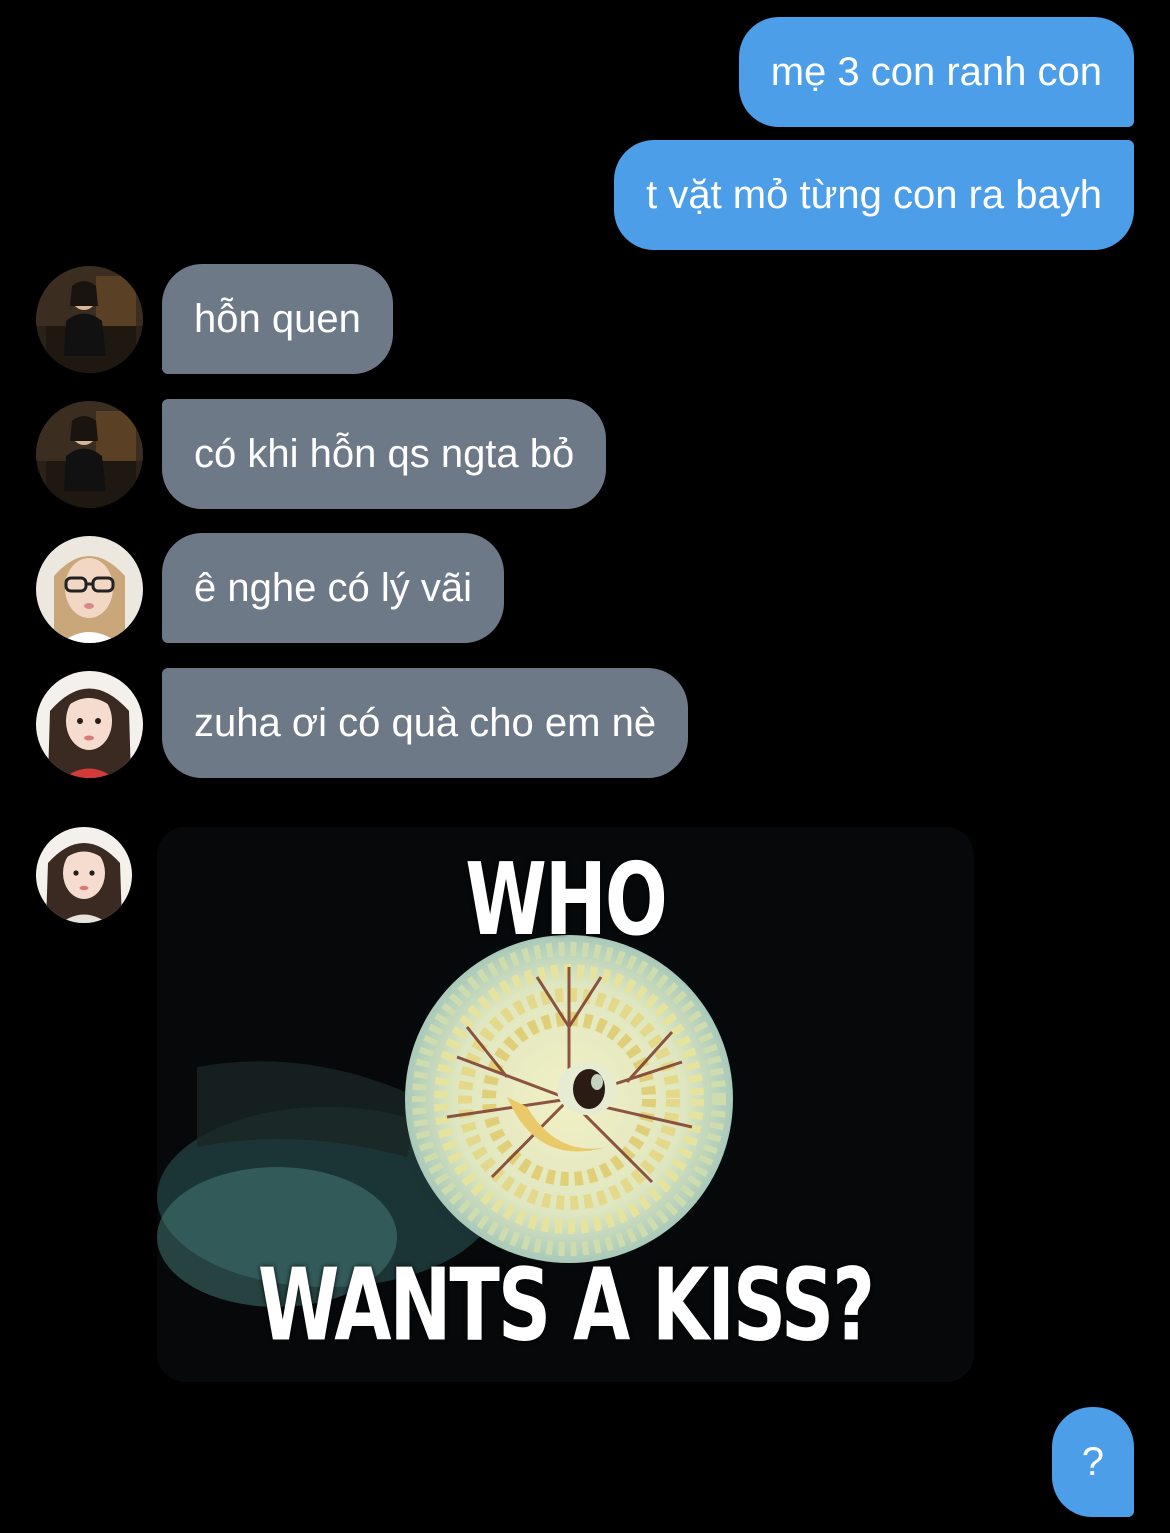 The height and width of the screenshot is (1533, 1170). I want to click on incoming-message: zuha ơi có quà cho em nè, so click(425, 723).